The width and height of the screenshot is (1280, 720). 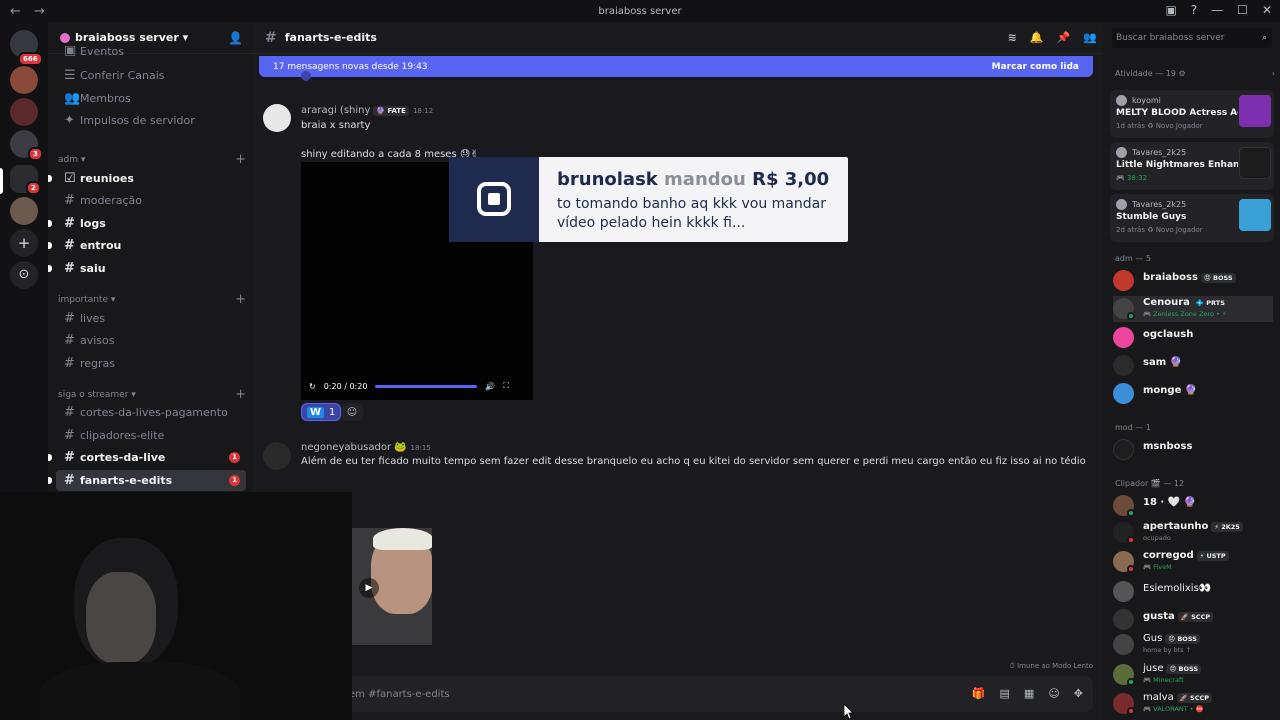 What do you see at coordinates (1193, 592) in the screenshot?
I see `member-item: Esiemolixis👀` at bounding box center [1193, 592].